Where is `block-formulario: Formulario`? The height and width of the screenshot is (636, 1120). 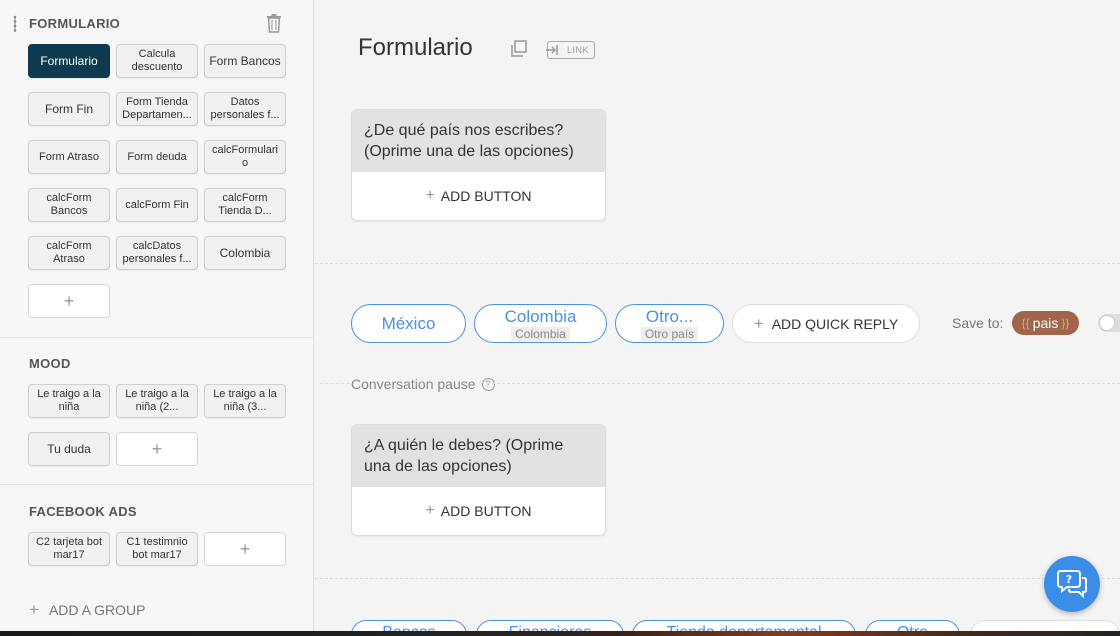
block-formulario: Formulario is located at coordinates (69, 61).